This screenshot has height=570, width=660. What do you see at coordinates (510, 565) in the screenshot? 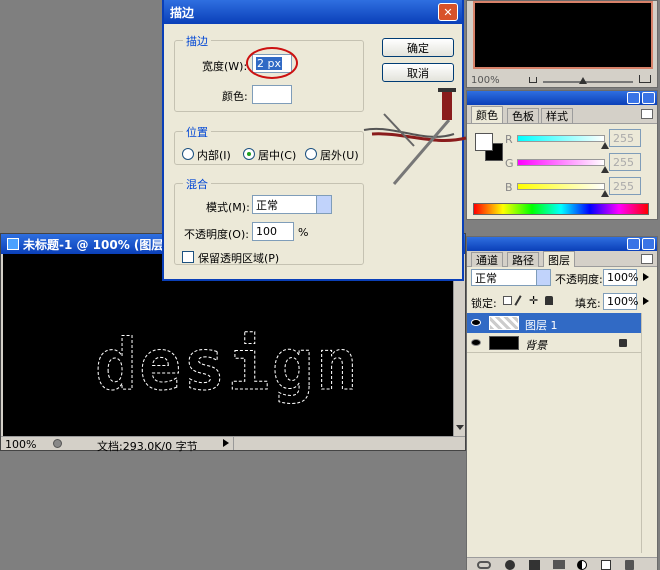
I see `layer-style-icon` at bounding box center [510, 565].